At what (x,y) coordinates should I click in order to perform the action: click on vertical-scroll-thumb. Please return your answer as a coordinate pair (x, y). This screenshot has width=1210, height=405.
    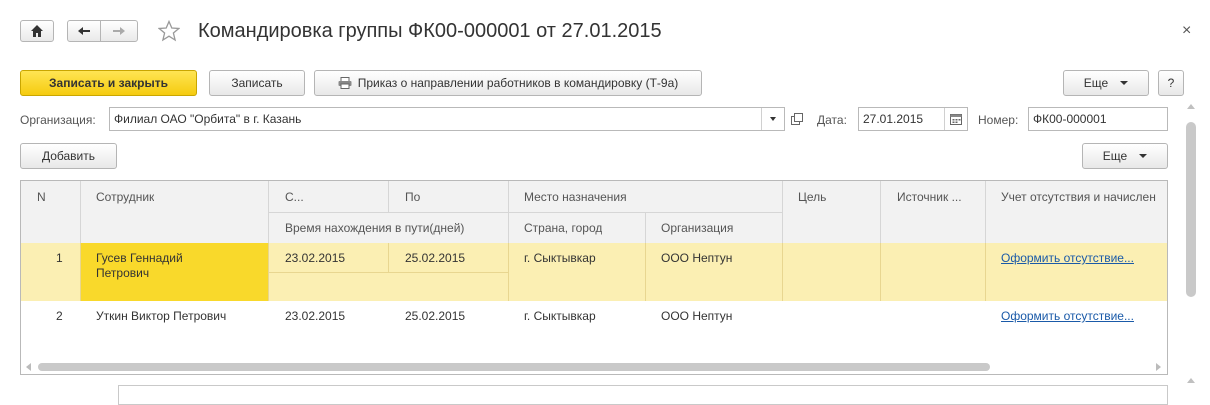
    Looking at the image, I should click on (1191, 209).